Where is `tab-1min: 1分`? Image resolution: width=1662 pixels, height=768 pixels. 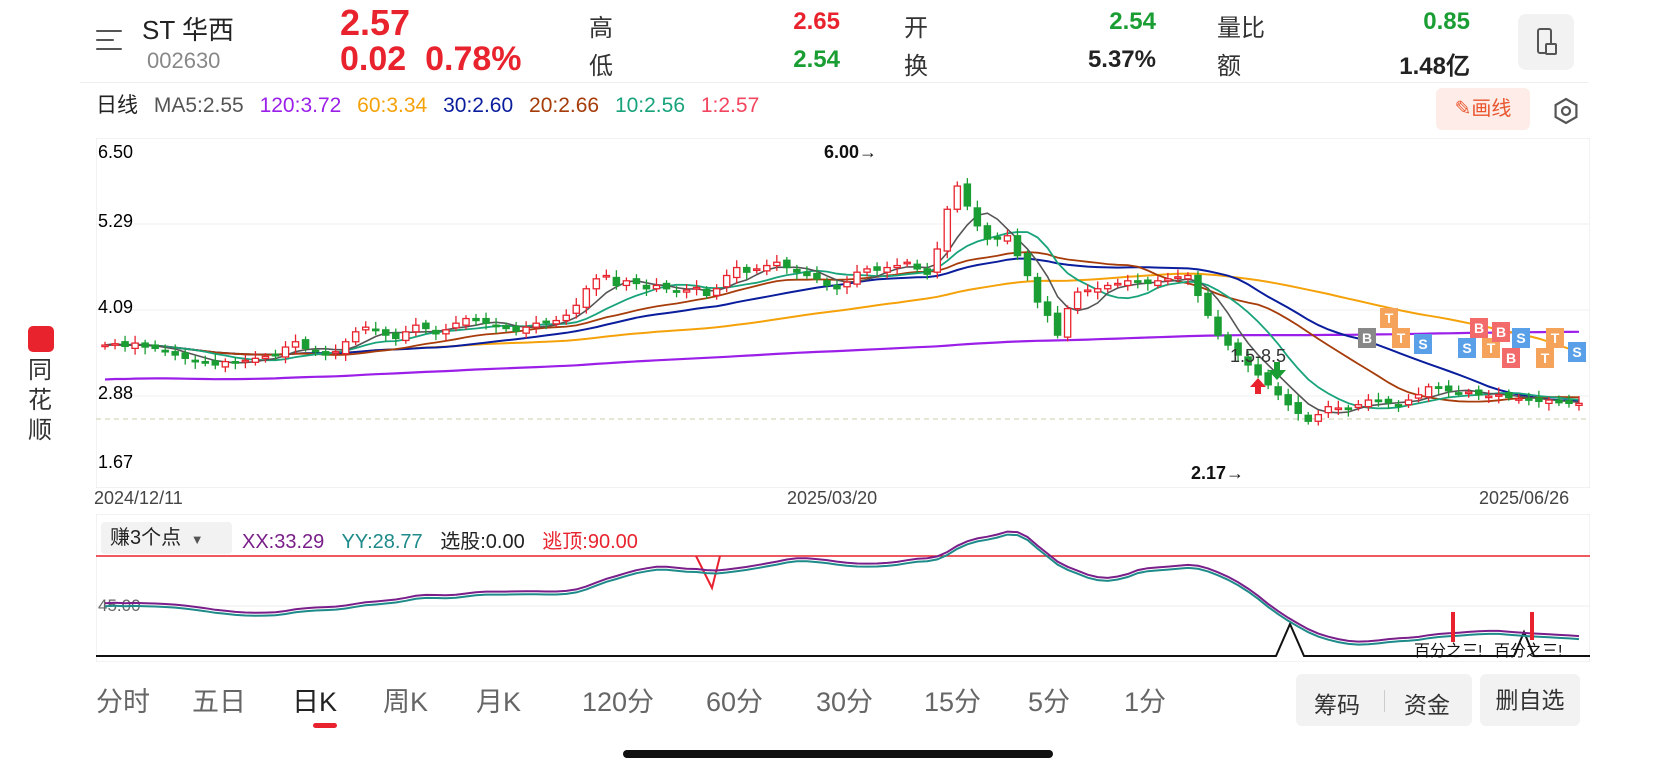 tab-1min: 1分 is located at coordinates (1145, 699).